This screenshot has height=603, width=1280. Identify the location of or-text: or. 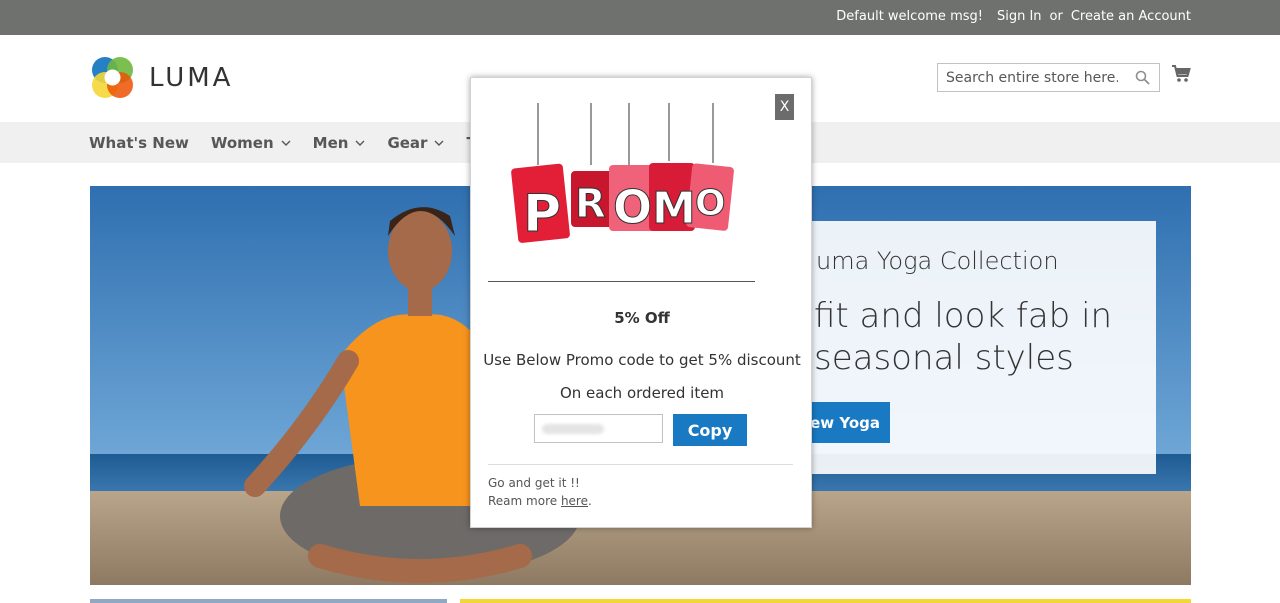
(1056, 16).